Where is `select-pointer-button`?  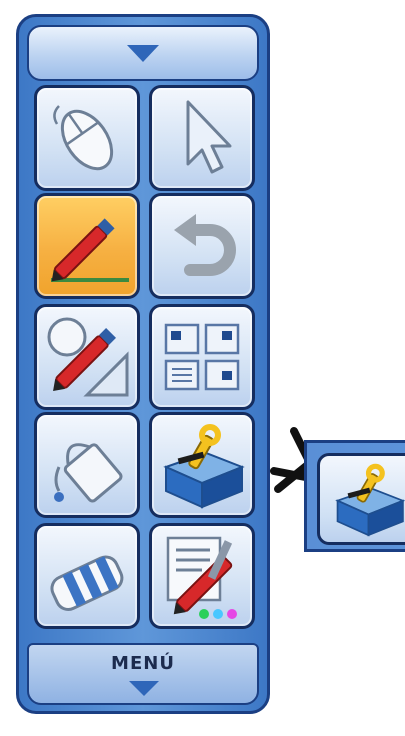
select-pointer-button is located at coordinates (202, 138).